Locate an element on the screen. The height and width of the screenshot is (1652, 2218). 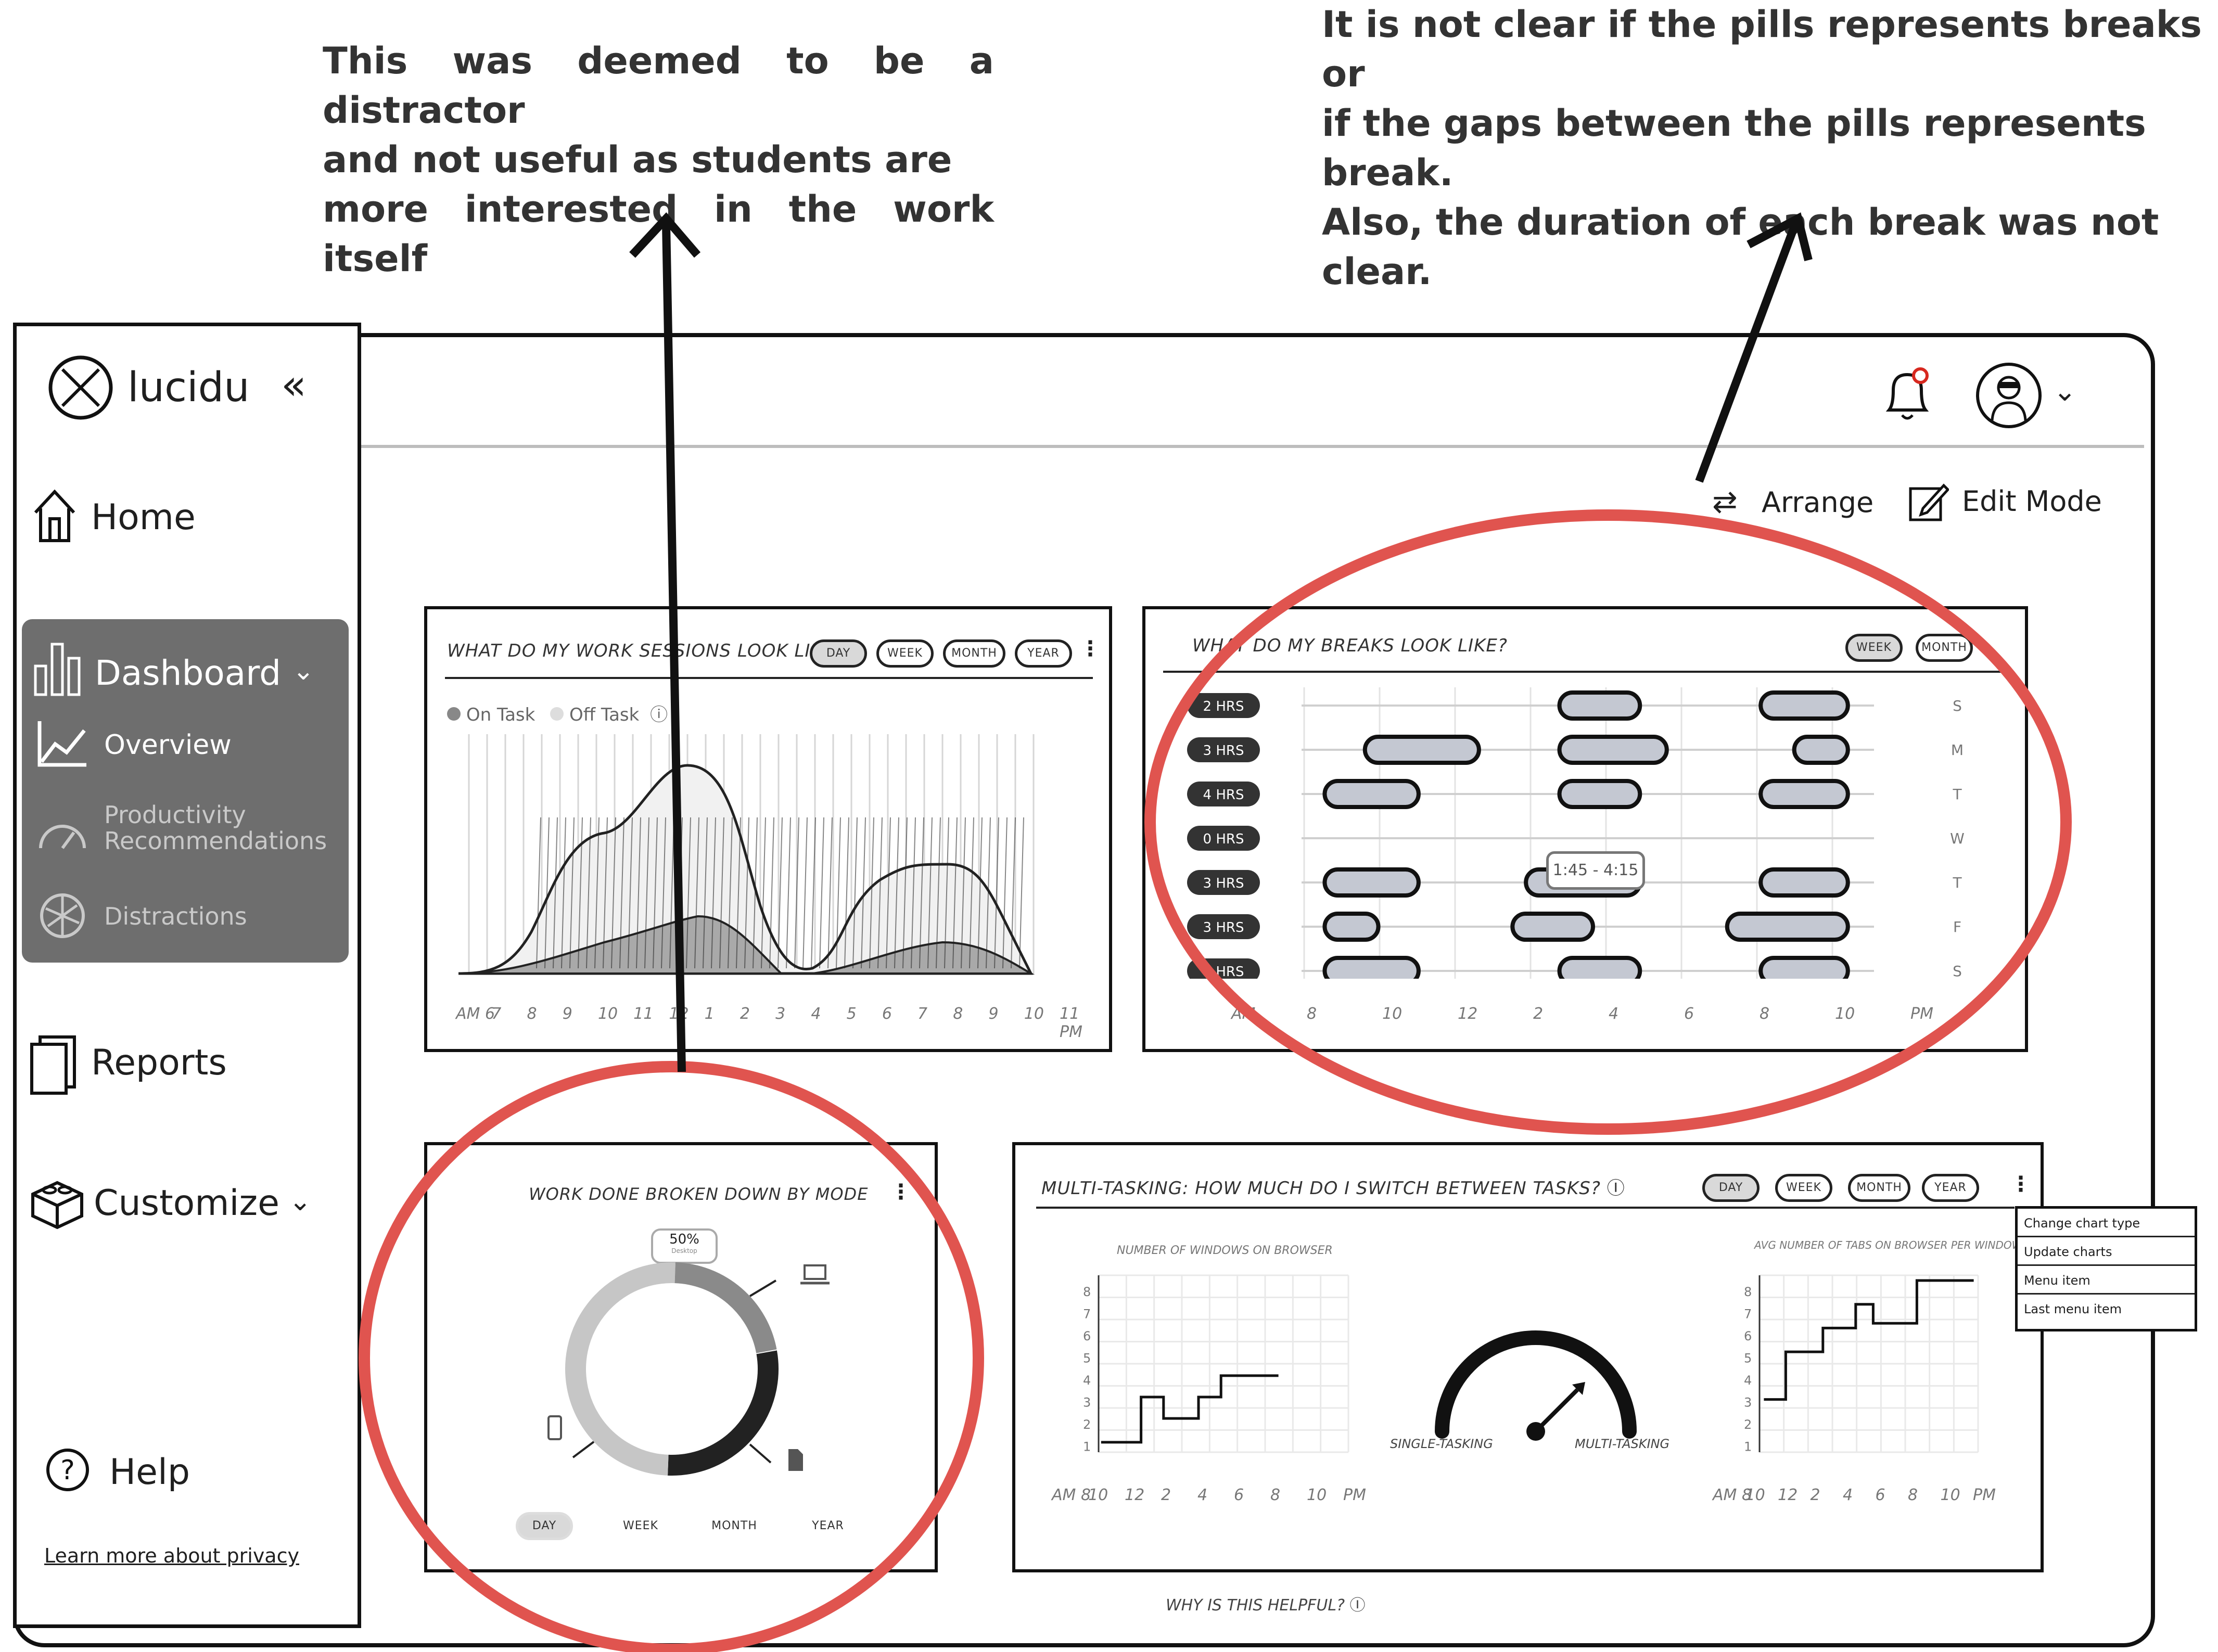
nav-item-reports: Reports is located at coordinates (174, 1064).